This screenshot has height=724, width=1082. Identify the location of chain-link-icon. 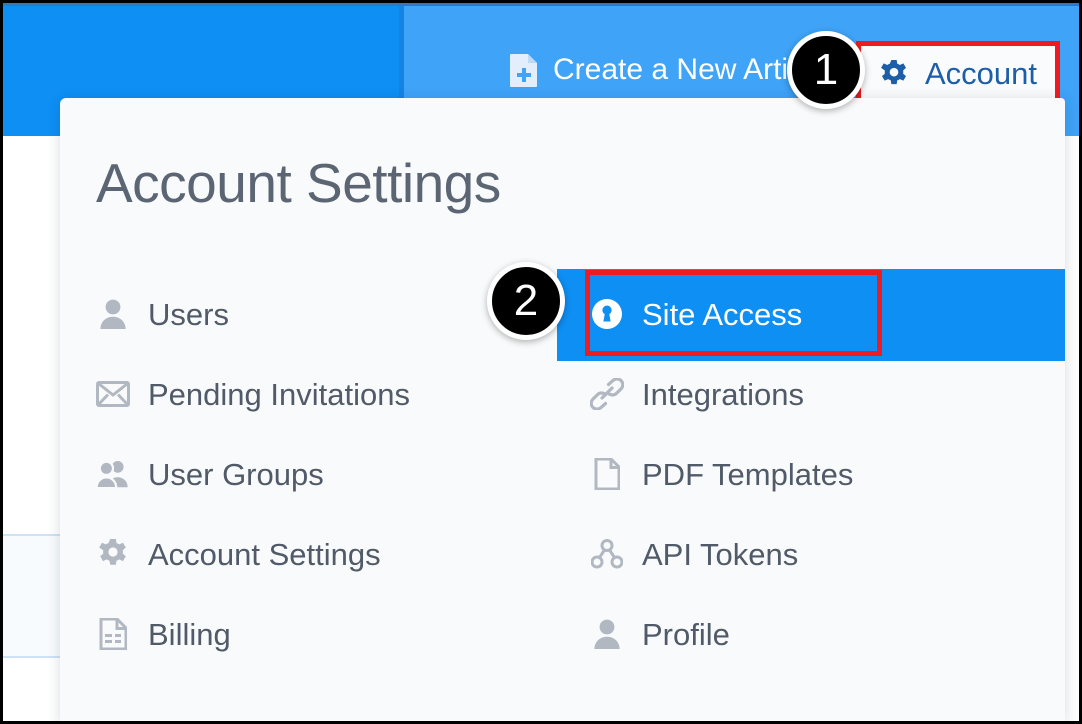
(607, 394).